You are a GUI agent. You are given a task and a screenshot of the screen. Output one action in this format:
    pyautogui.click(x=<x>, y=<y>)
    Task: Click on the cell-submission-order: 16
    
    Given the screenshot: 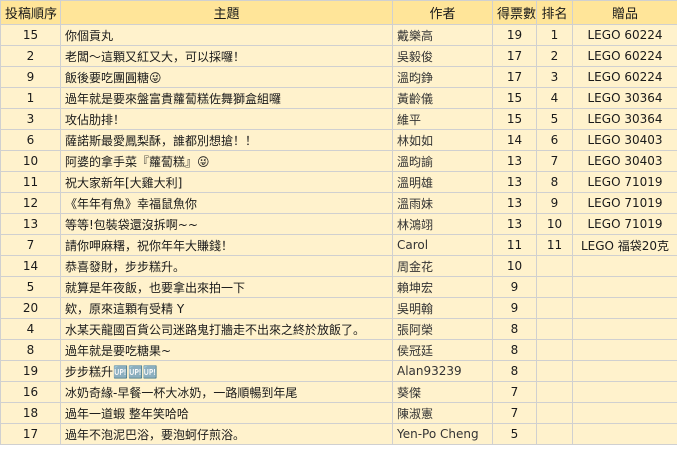 What is the action you would take?
    pyautogui.click(x=30, y=392)
    